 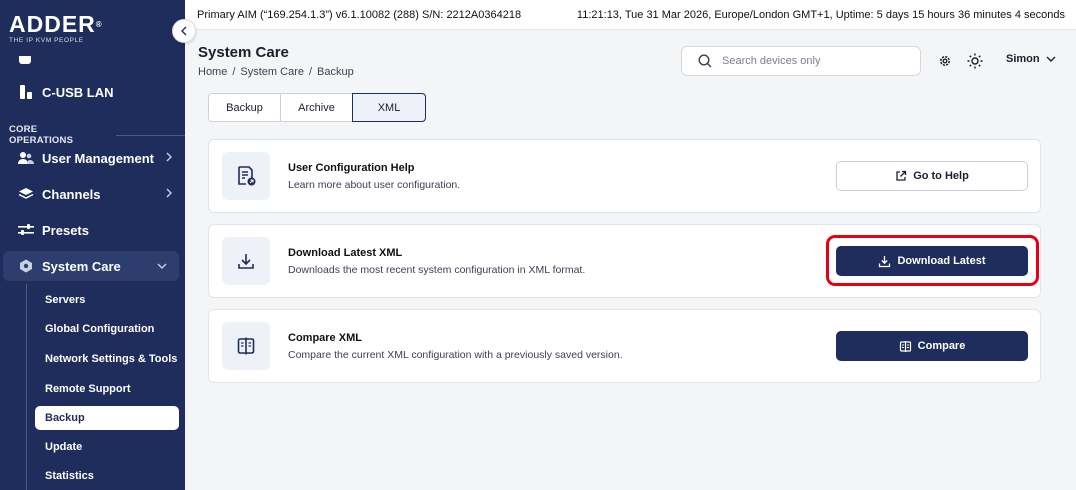 I want to click on search-box, so click(x=801, y=61).